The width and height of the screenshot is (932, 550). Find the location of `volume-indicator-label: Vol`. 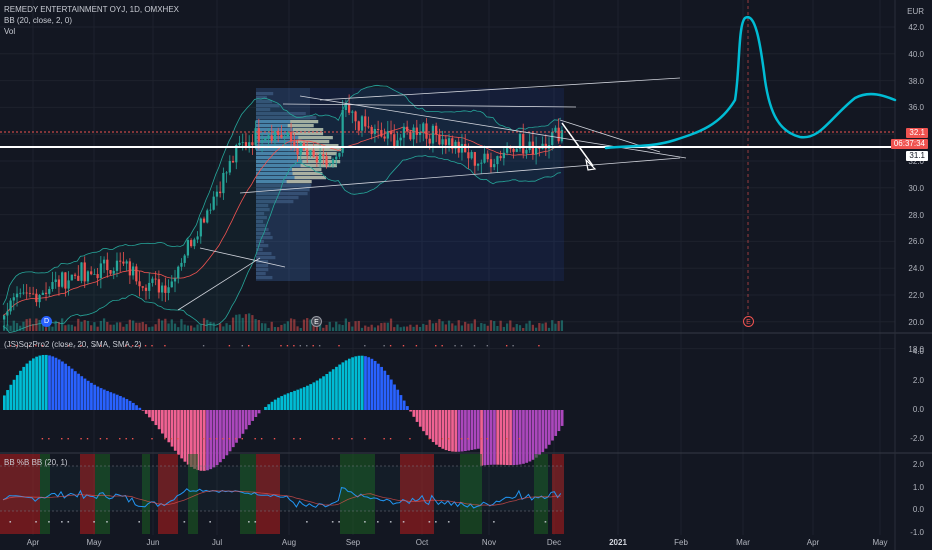

volume-indicator-label: Vol is located at coordinates (9, 31).